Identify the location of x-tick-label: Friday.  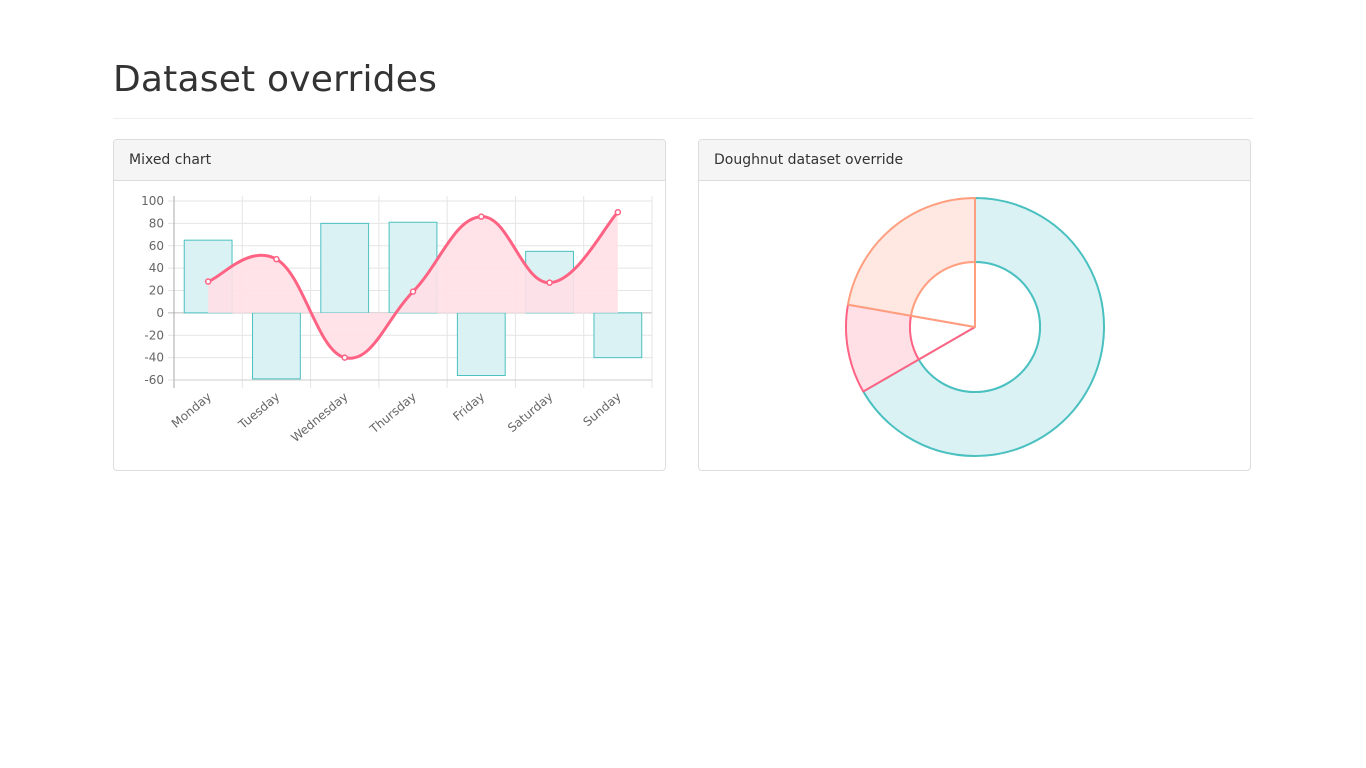
(468, 407).